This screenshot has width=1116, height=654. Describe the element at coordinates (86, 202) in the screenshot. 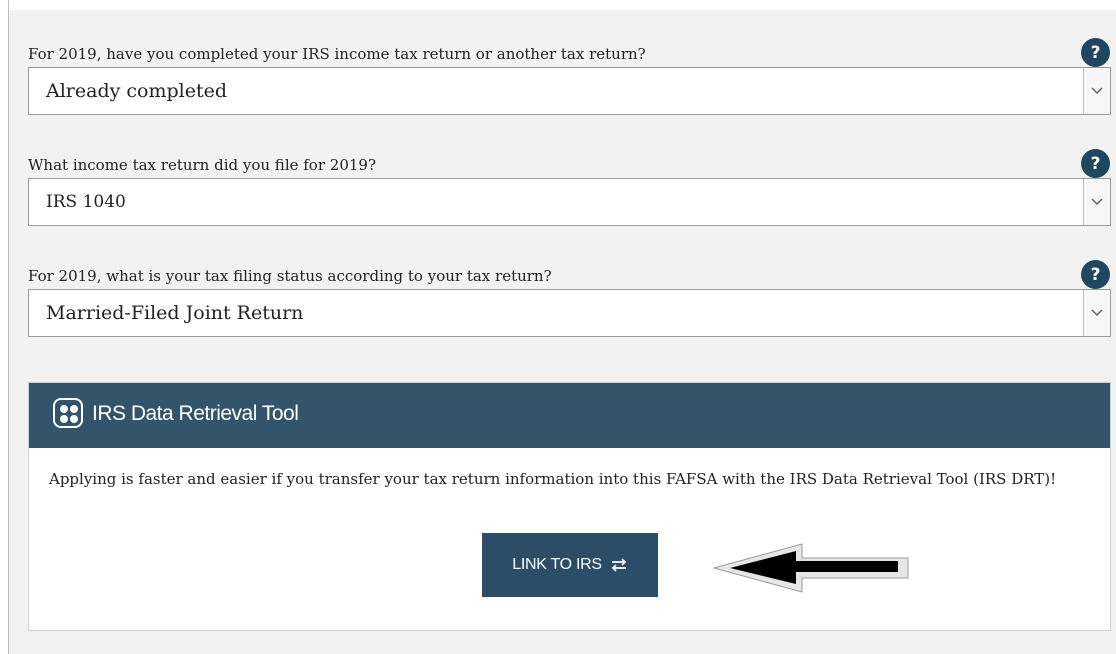

I see `select-value: IRS 1040` at that location.